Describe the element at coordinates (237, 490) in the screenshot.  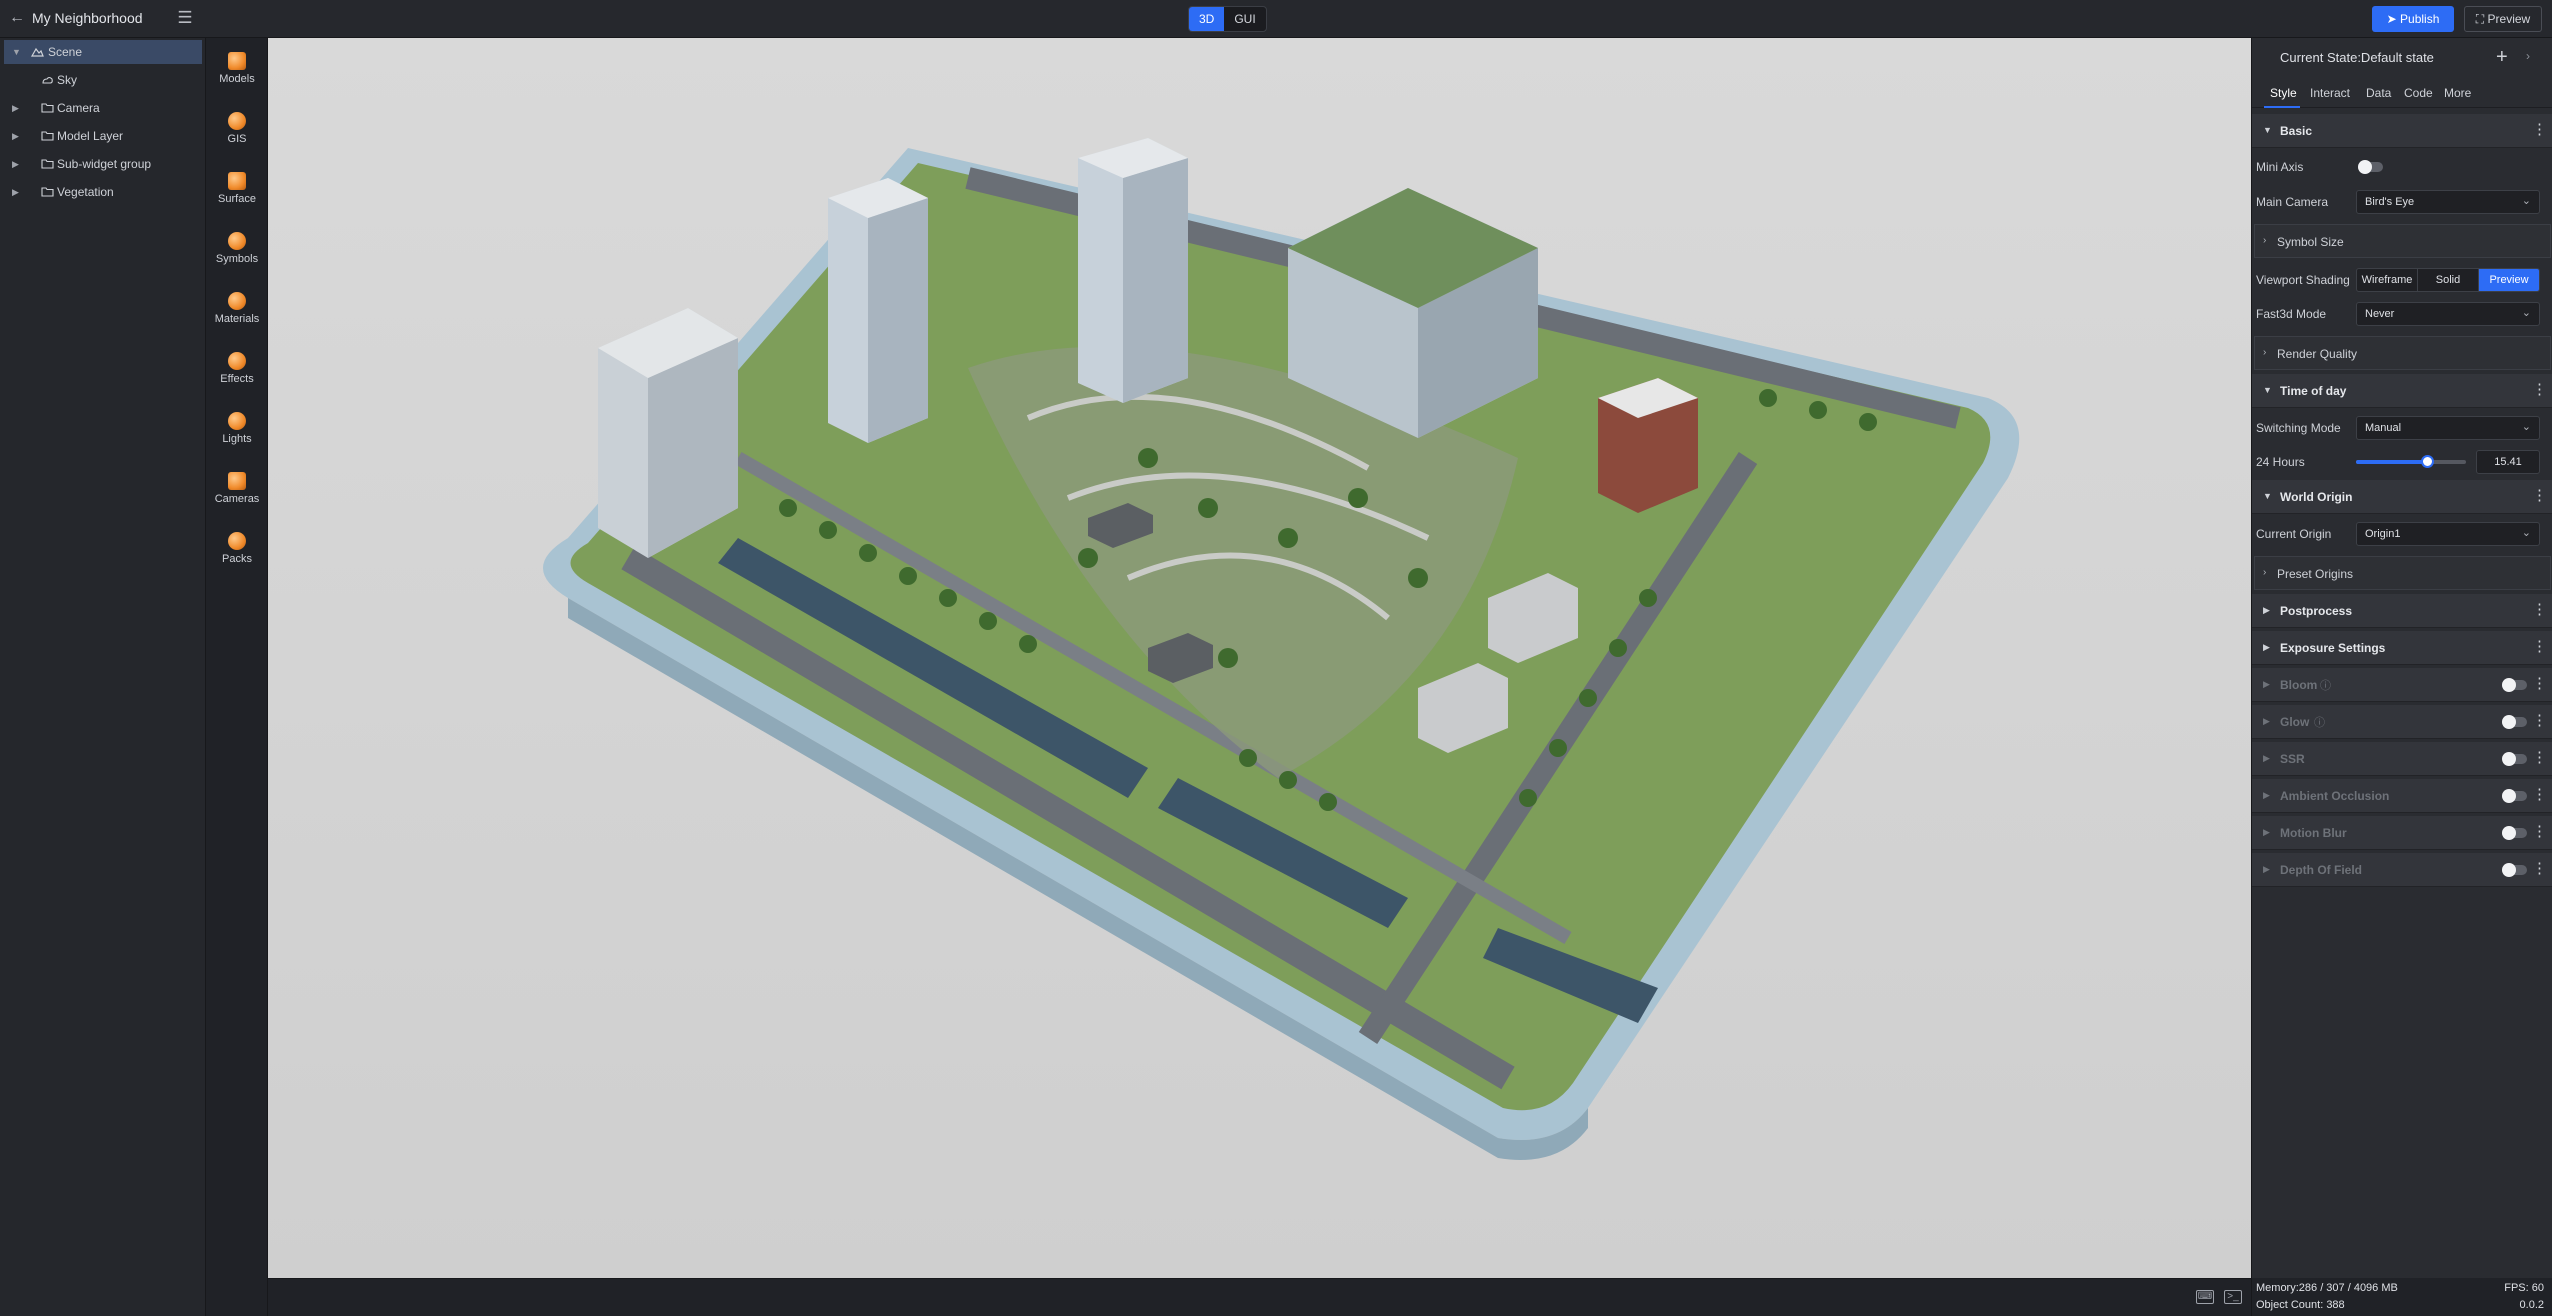
I see `tool-cameras: Cameras` at that location.